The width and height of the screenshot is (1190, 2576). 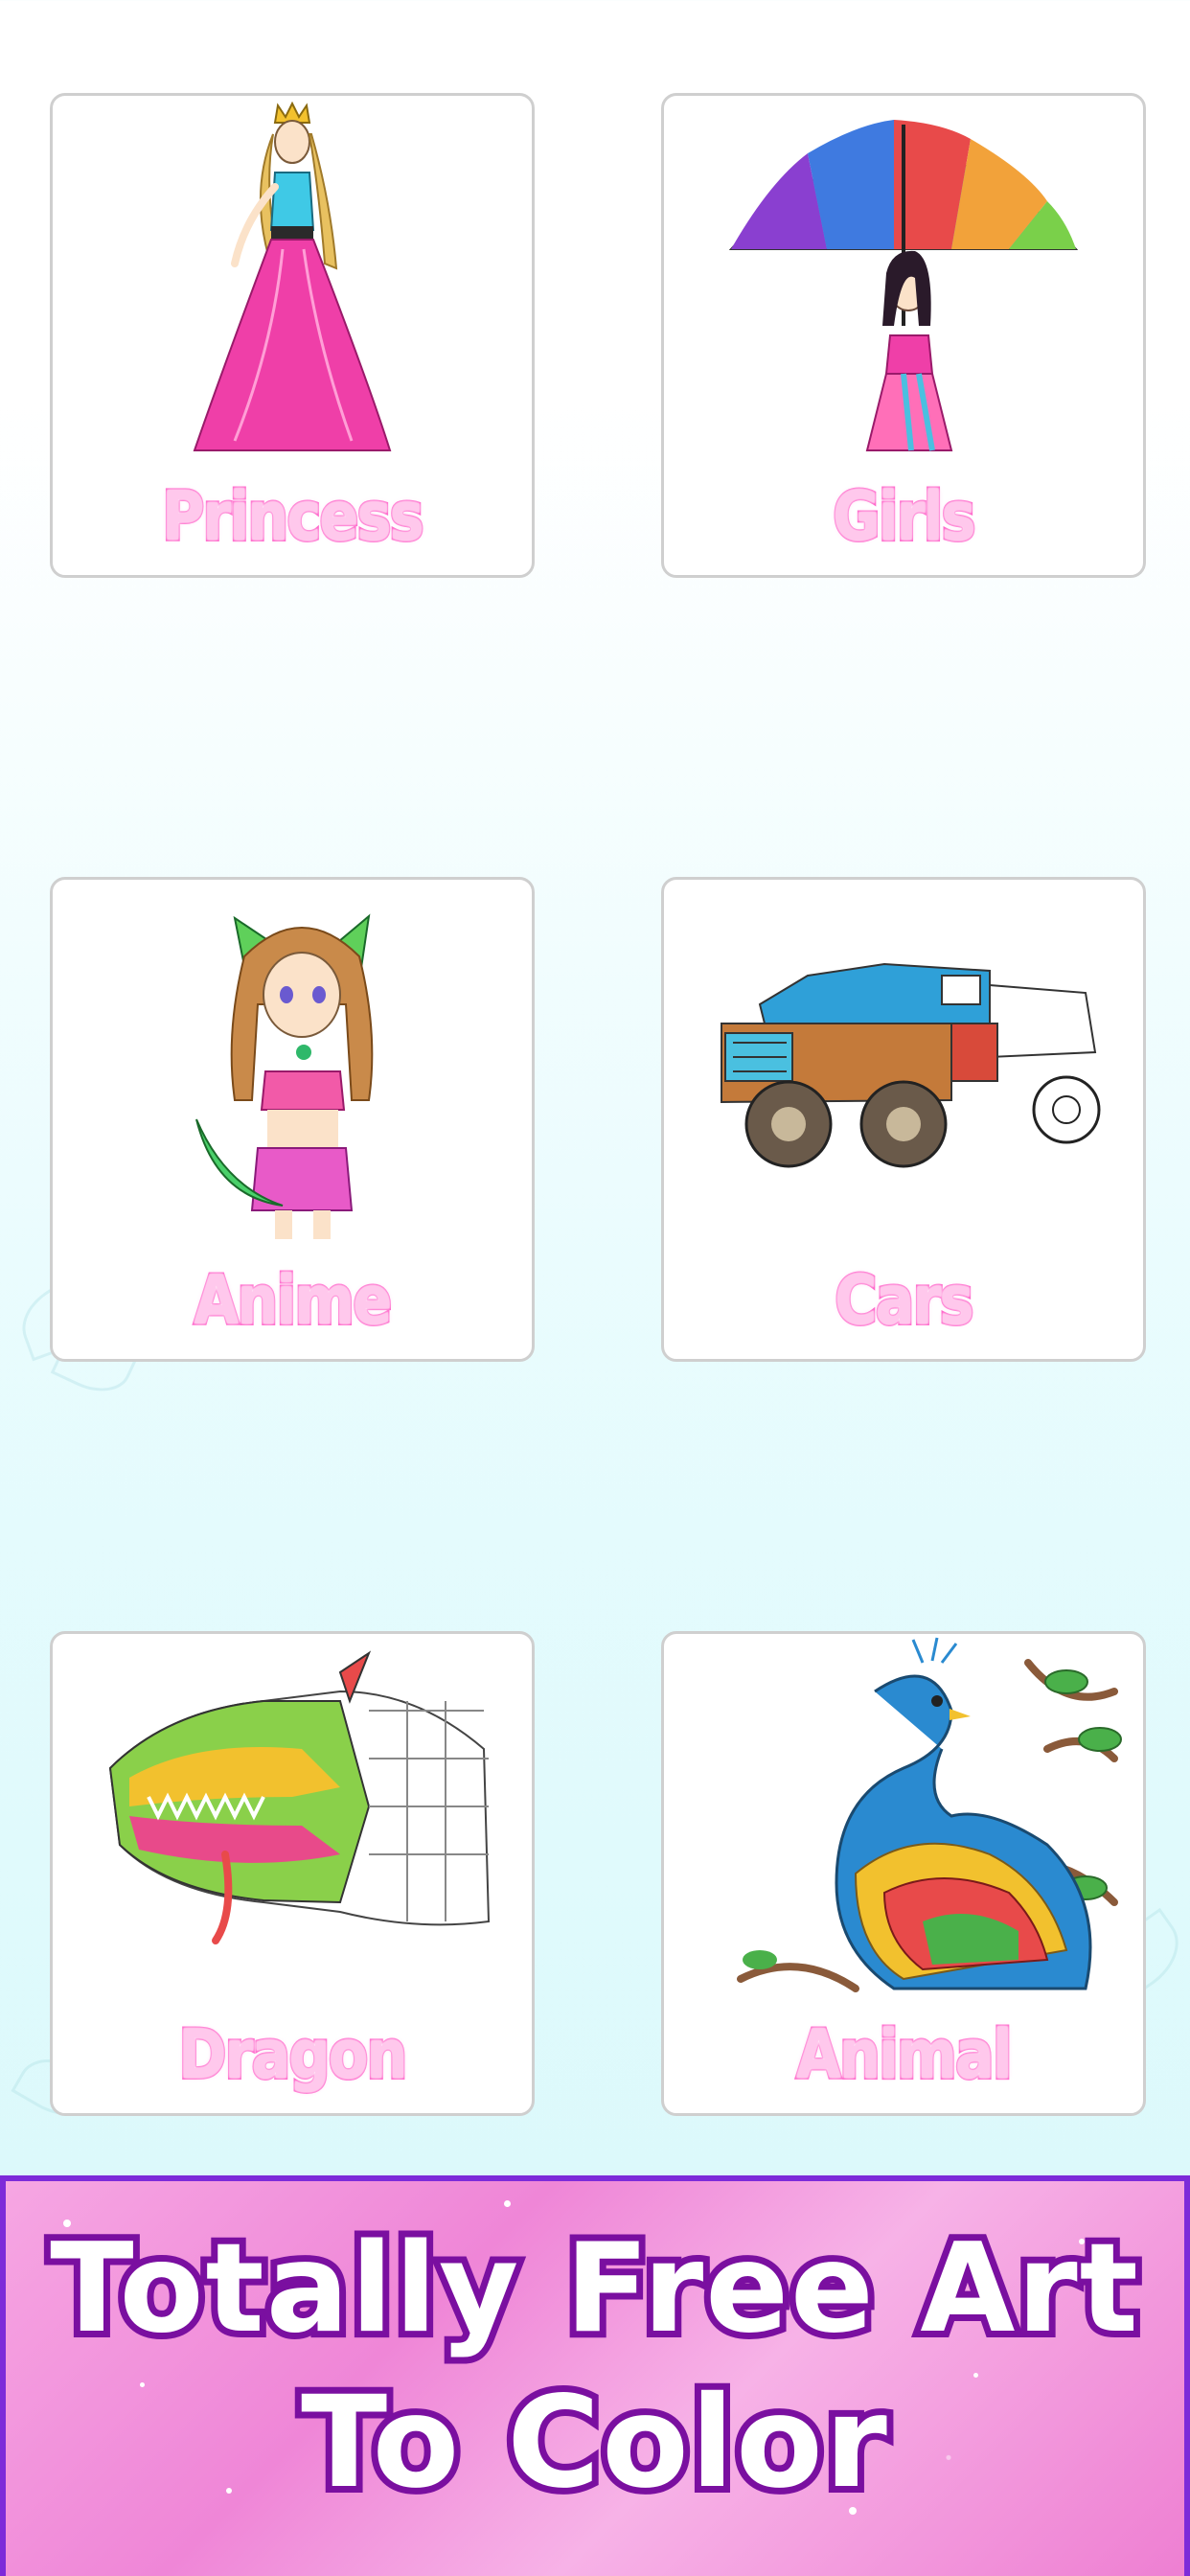 What do you see at coordinates (904, 2054) in the screenshot?
I see `category-label: Animal` at bounding box center [904, 2054].